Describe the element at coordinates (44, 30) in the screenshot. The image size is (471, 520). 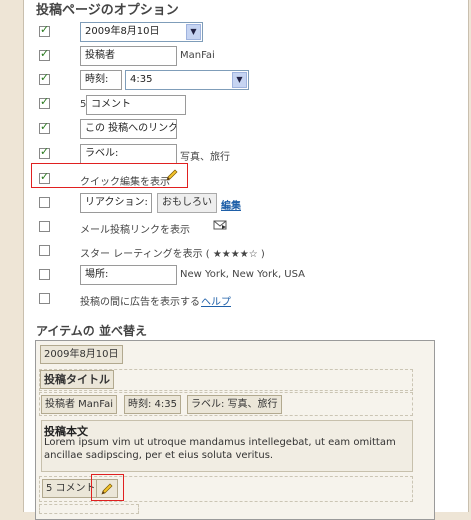
I see `checkbox-date` at that location.